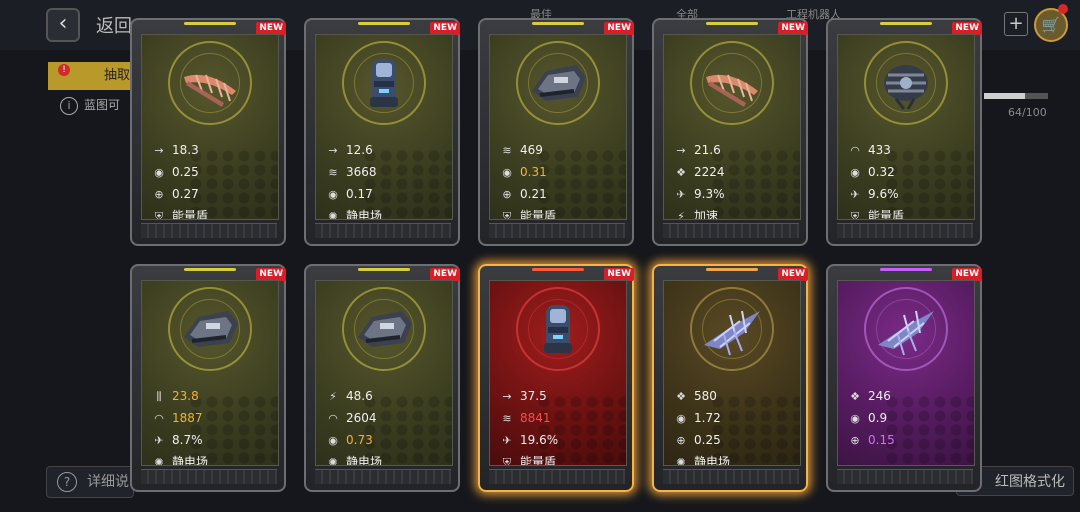 This screenshot has height=512, width=1080. Describe the element at coordinates (533, 396) in the screenshot. I see `stat-value: 37.5` at that location.